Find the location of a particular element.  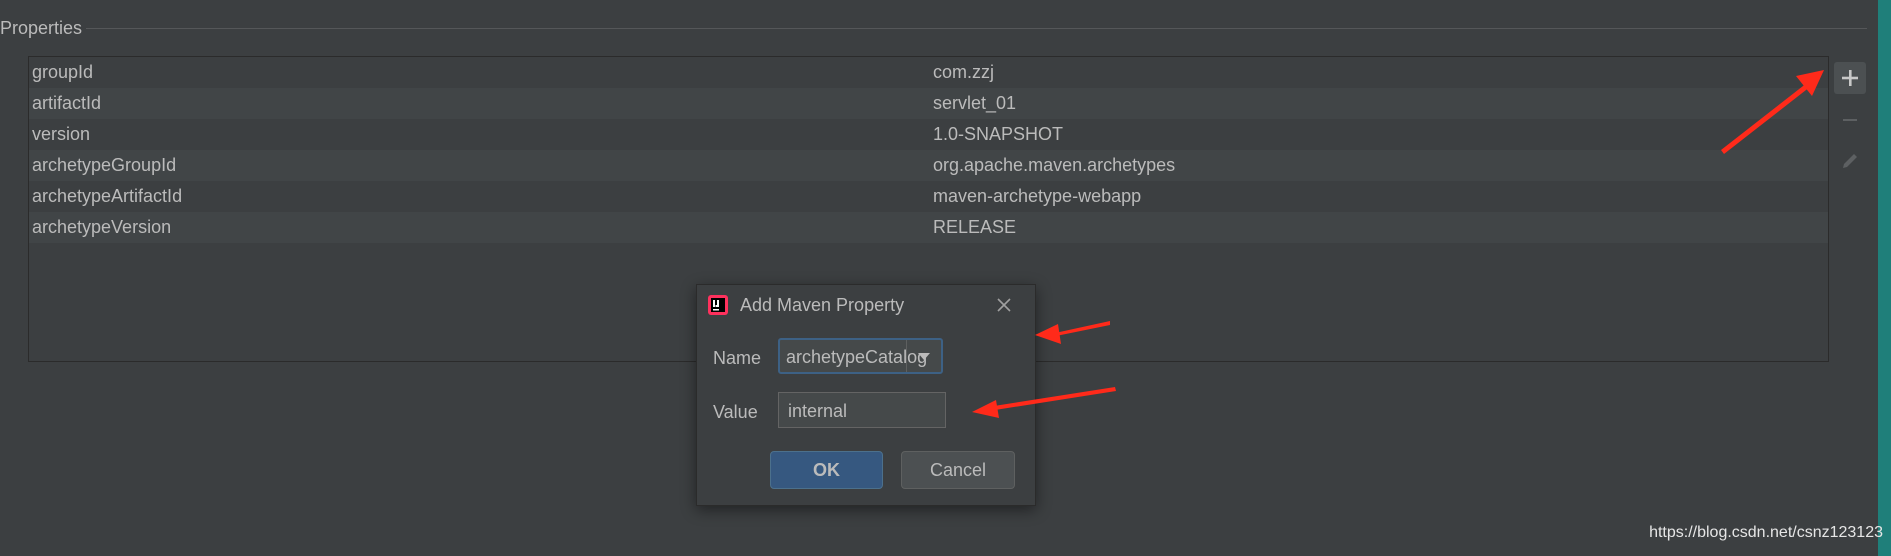

add-property-button is located at coordinates (1850, 78).